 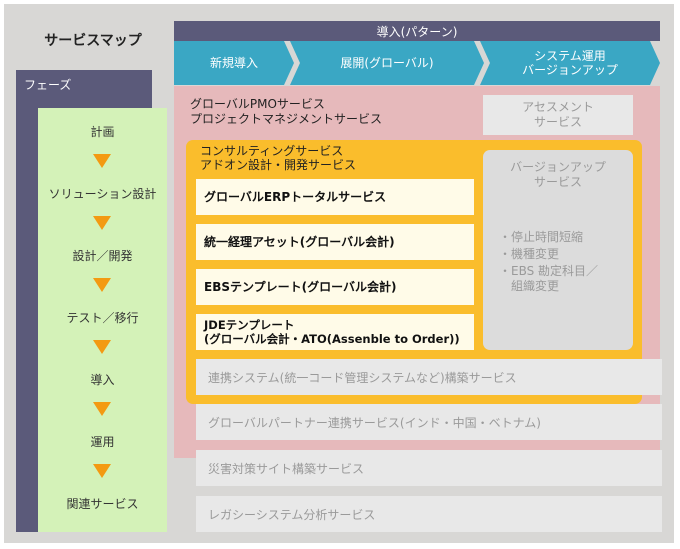 What do you see at coordinates (234, 63) in the screenshot?
I see `pattern-new-introduction: 新規導入` at bounding box center [234, 63].